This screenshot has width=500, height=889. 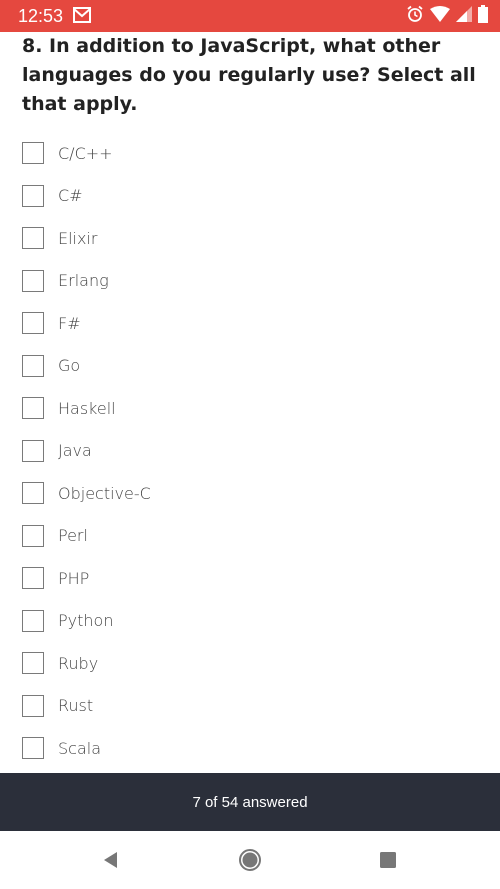 What do you see at coordinates (252, 663) in the screenshot?
I see `option-ruby: Ruby` at bounding box center [252, 663].